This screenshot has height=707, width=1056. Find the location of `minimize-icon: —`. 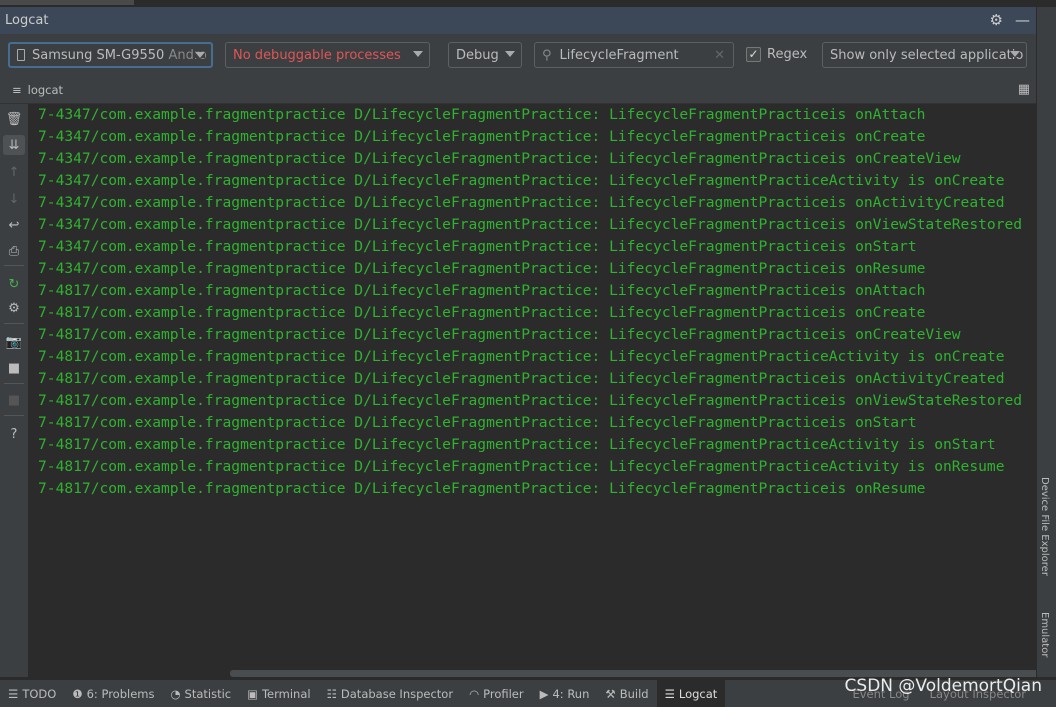

minimize-icon: — is located at coordinates (1022, 20).